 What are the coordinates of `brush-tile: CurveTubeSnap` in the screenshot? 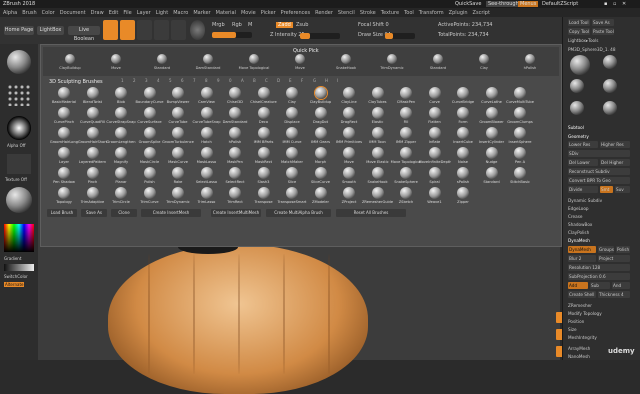 It's located at (206, 117).